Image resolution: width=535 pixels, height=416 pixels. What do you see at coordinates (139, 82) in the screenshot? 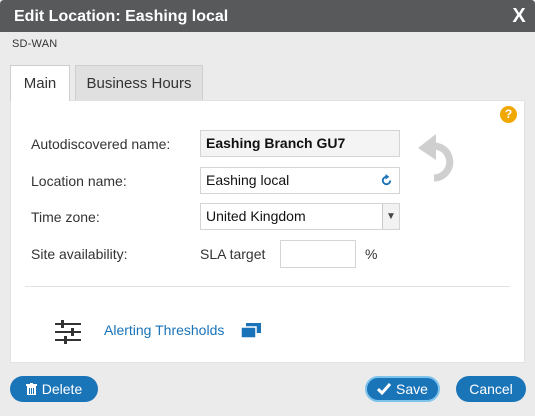
I see `tab-business-hours: Business Hours` at bounding box center [139, 82].